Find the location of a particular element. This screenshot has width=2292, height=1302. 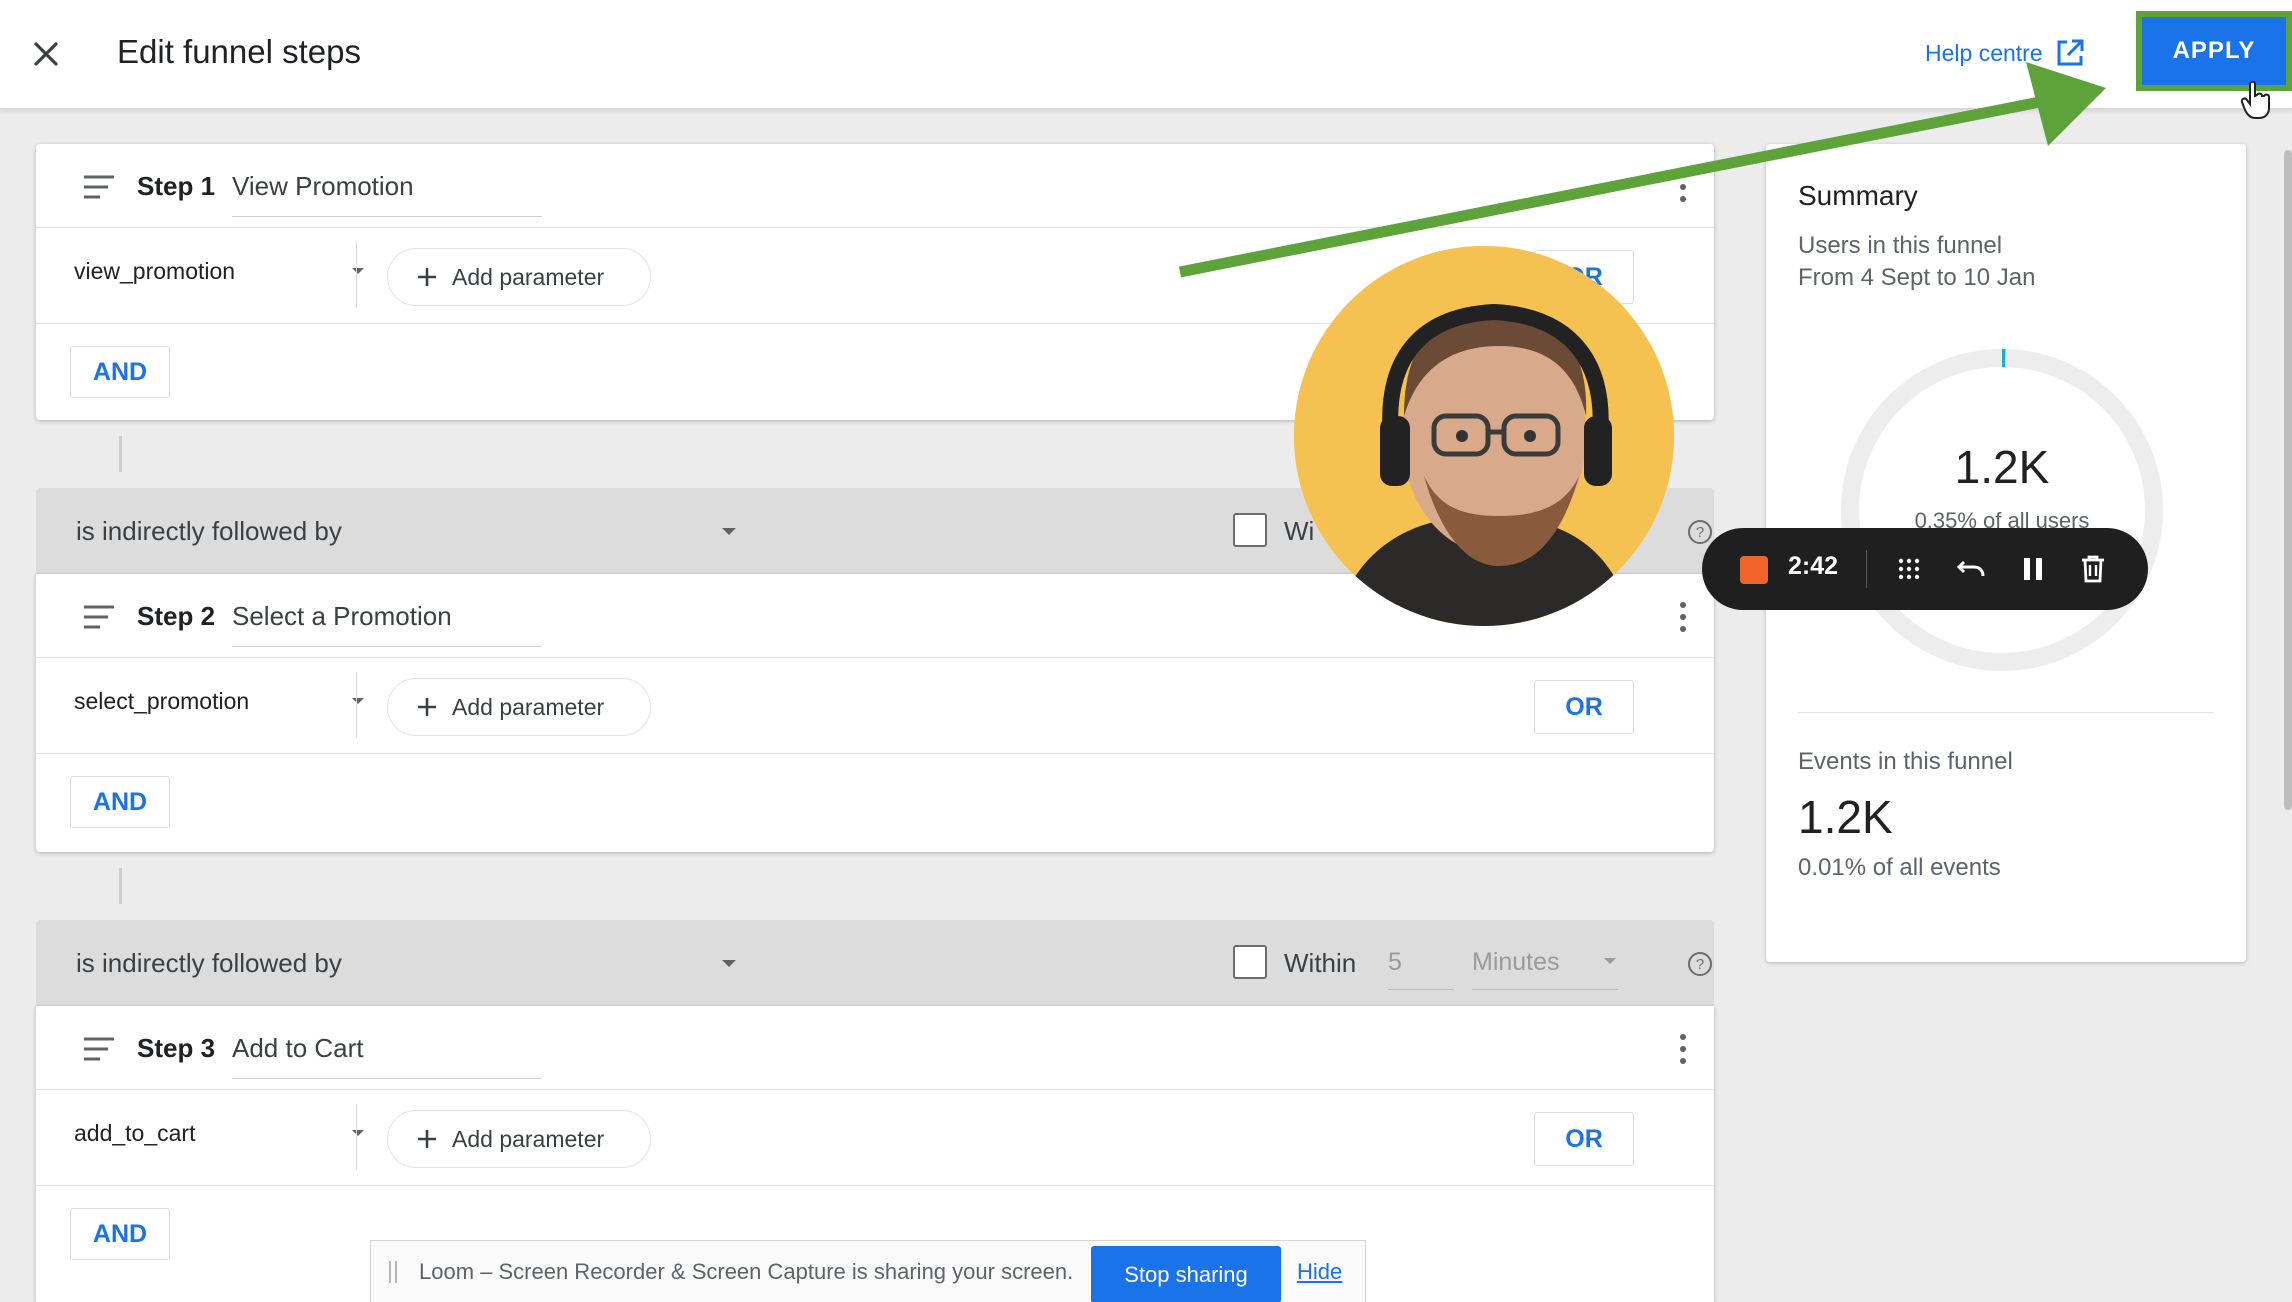

help-centre-link: Help centre is located at coordinates (2005, 53).